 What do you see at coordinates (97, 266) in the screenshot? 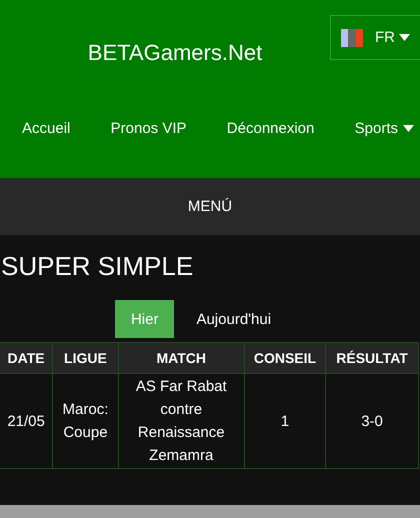
I see `page-title: SUPER SIMPLE` at bounding box center [97, 266].